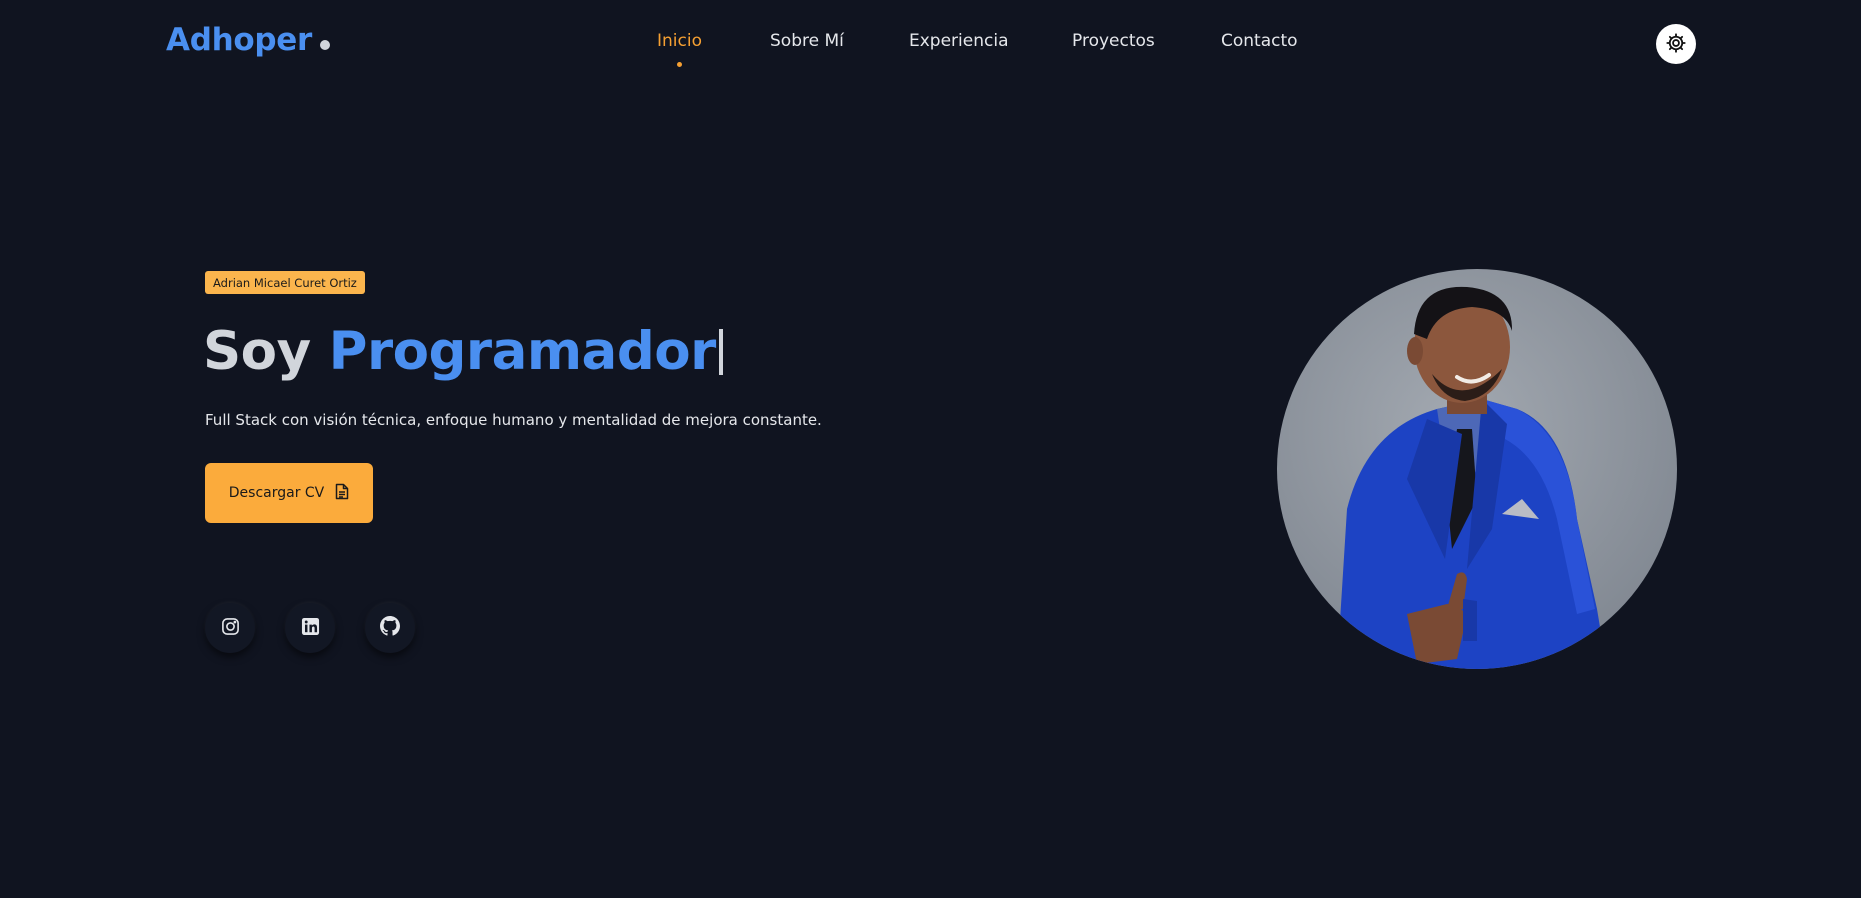 This screenshot has height=898, width=1861. I want to click on gear-icon, so click(1676, 44).